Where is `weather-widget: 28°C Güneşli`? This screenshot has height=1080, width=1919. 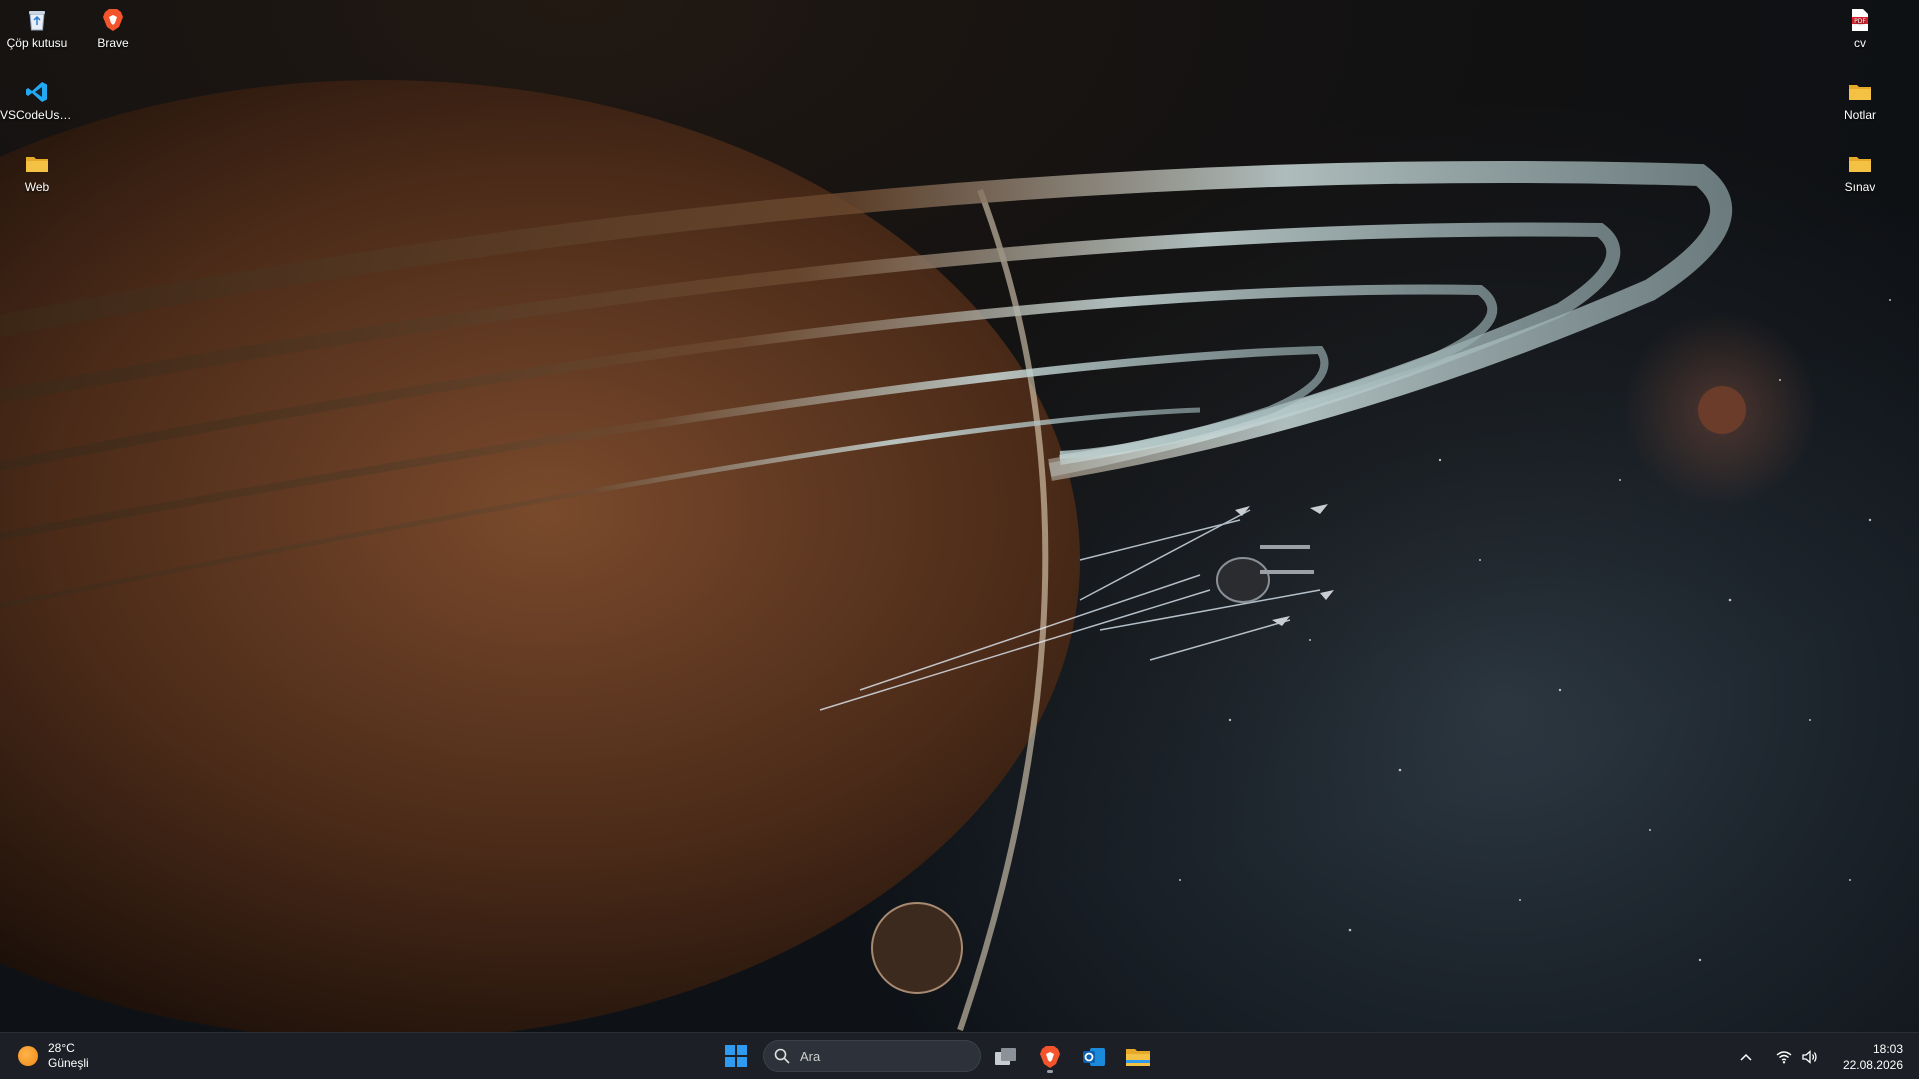 weather-widget: 28°C Güneşli is located at coordinates (53, 1056).